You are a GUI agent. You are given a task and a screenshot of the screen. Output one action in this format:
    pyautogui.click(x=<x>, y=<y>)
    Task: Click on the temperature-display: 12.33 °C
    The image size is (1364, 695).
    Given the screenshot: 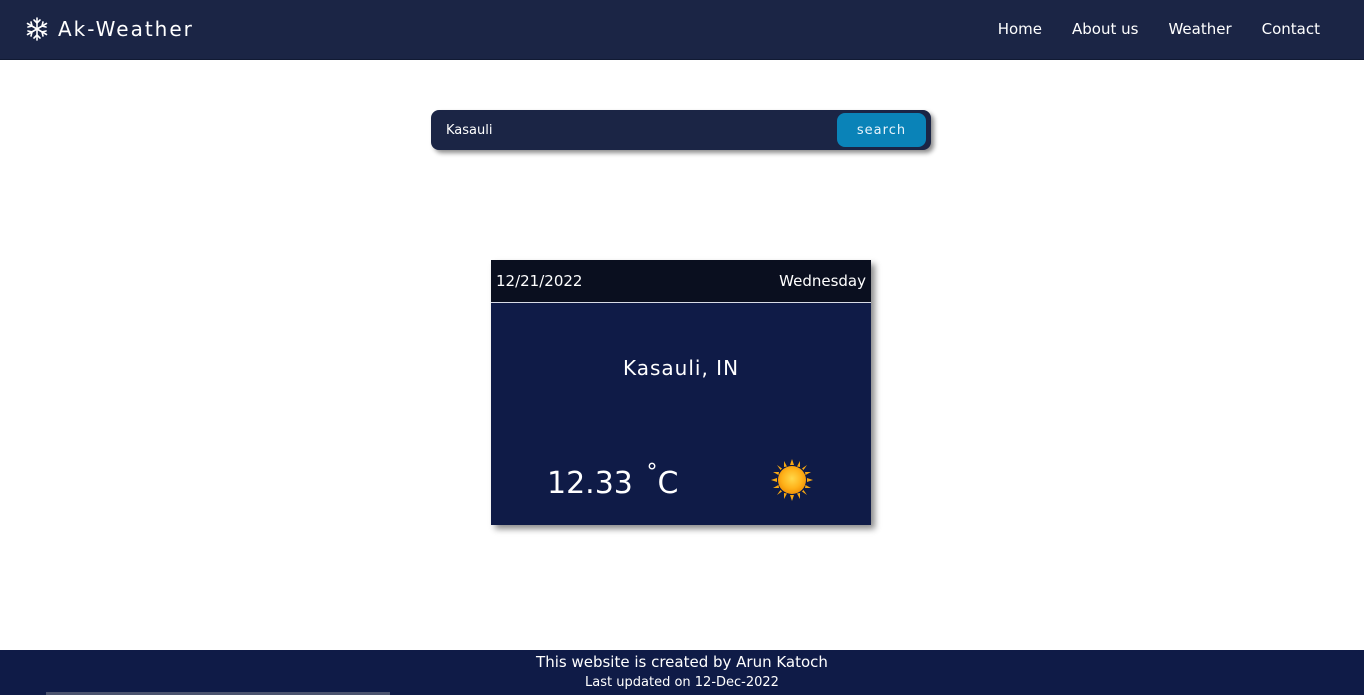 What is the action you would take?
    pyautogui.click(x=612, y=480)
    